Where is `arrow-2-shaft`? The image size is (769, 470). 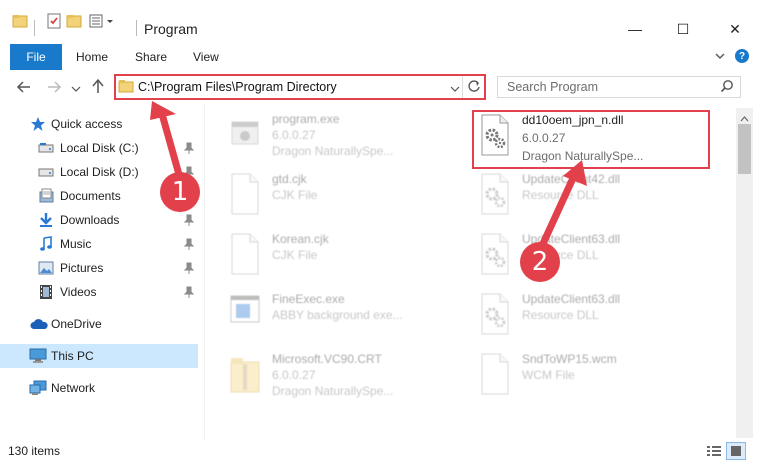 arrow-2-shaft is located at coordinates (557, 212).